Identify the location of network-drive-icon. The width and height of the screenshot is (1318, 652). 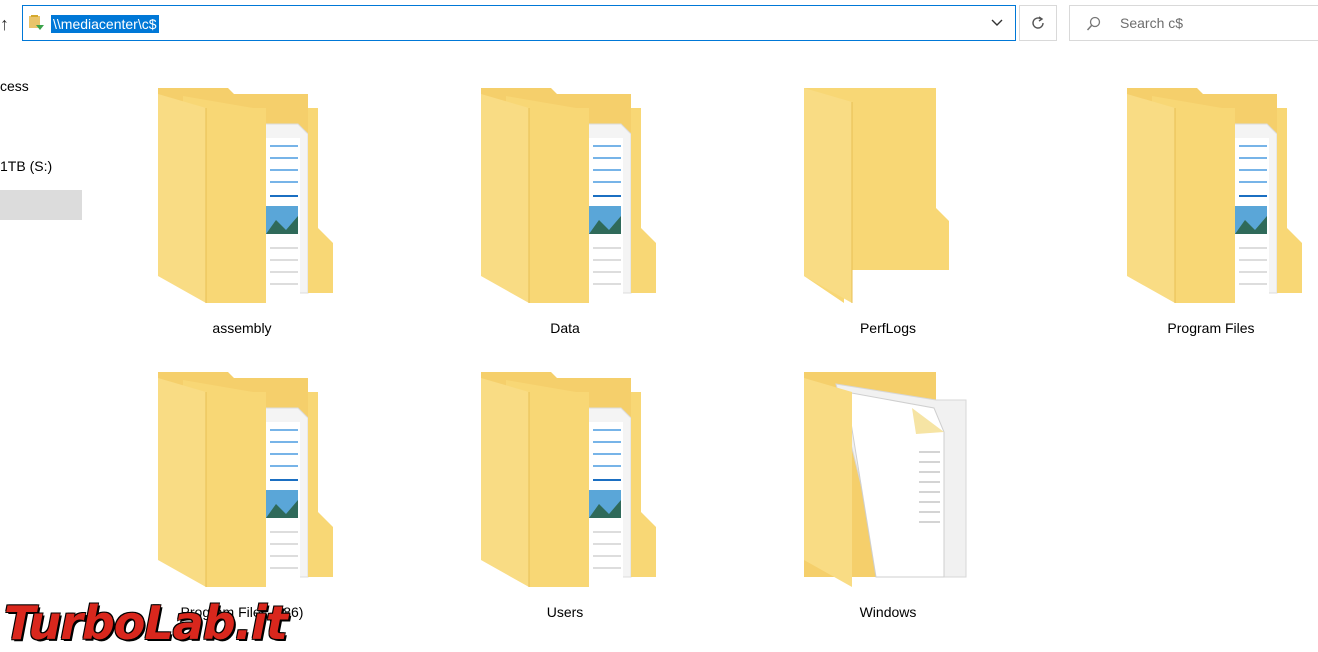
(36, 22).